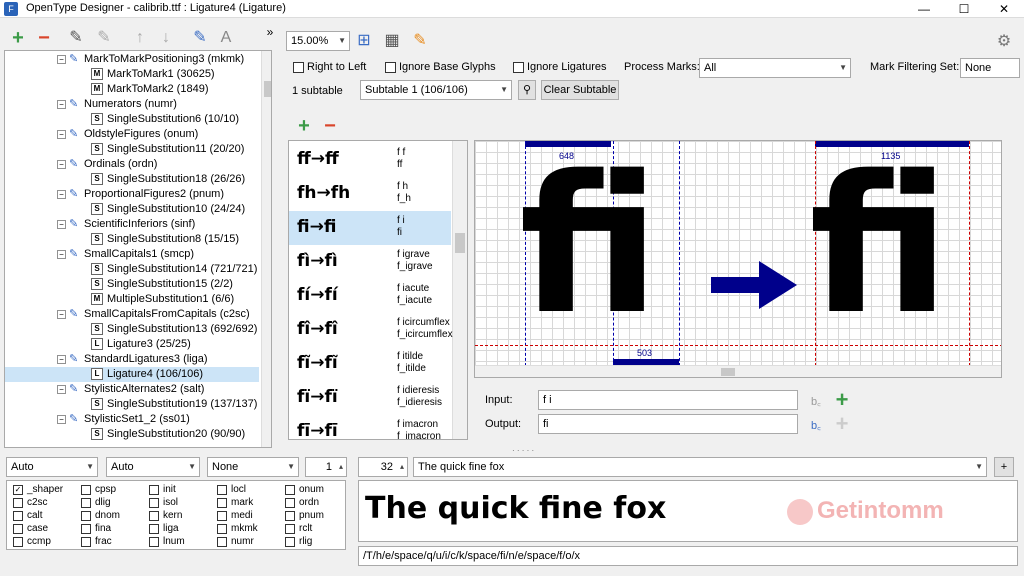  What do you see at coordinates (266, 249) in the screenshot?
I see `tree-scrollbar` at bounding box center [266, 249].